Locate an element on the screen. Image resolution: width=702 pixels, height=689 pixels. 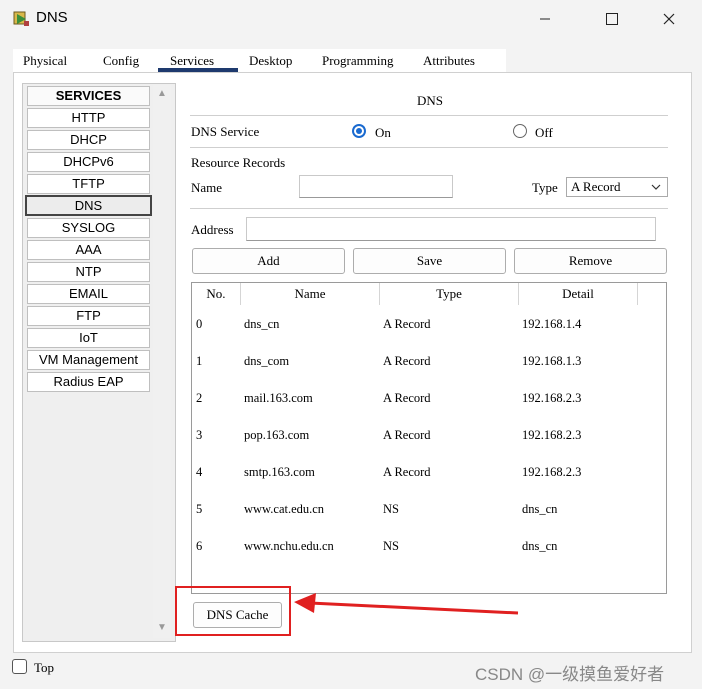
dns-on-radio is located at coordinates (359, 131).